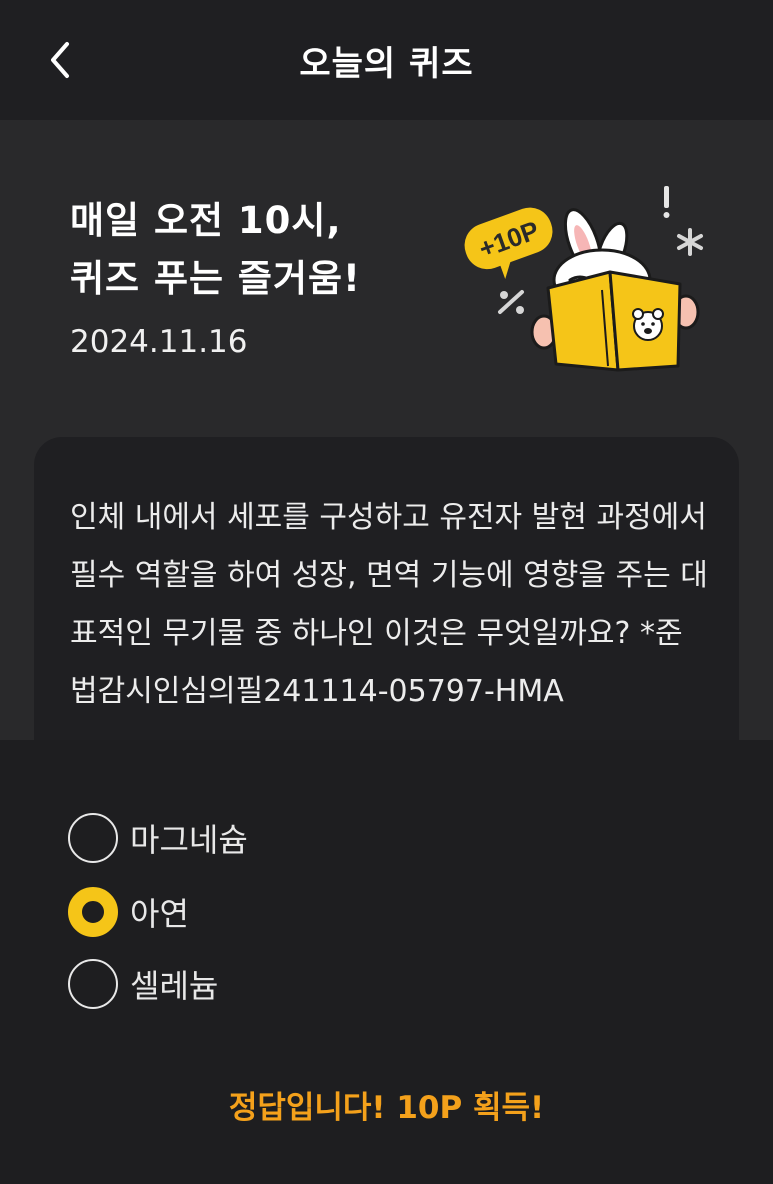  I want to click on points-badge-icon: +10P, so click(508, 243).